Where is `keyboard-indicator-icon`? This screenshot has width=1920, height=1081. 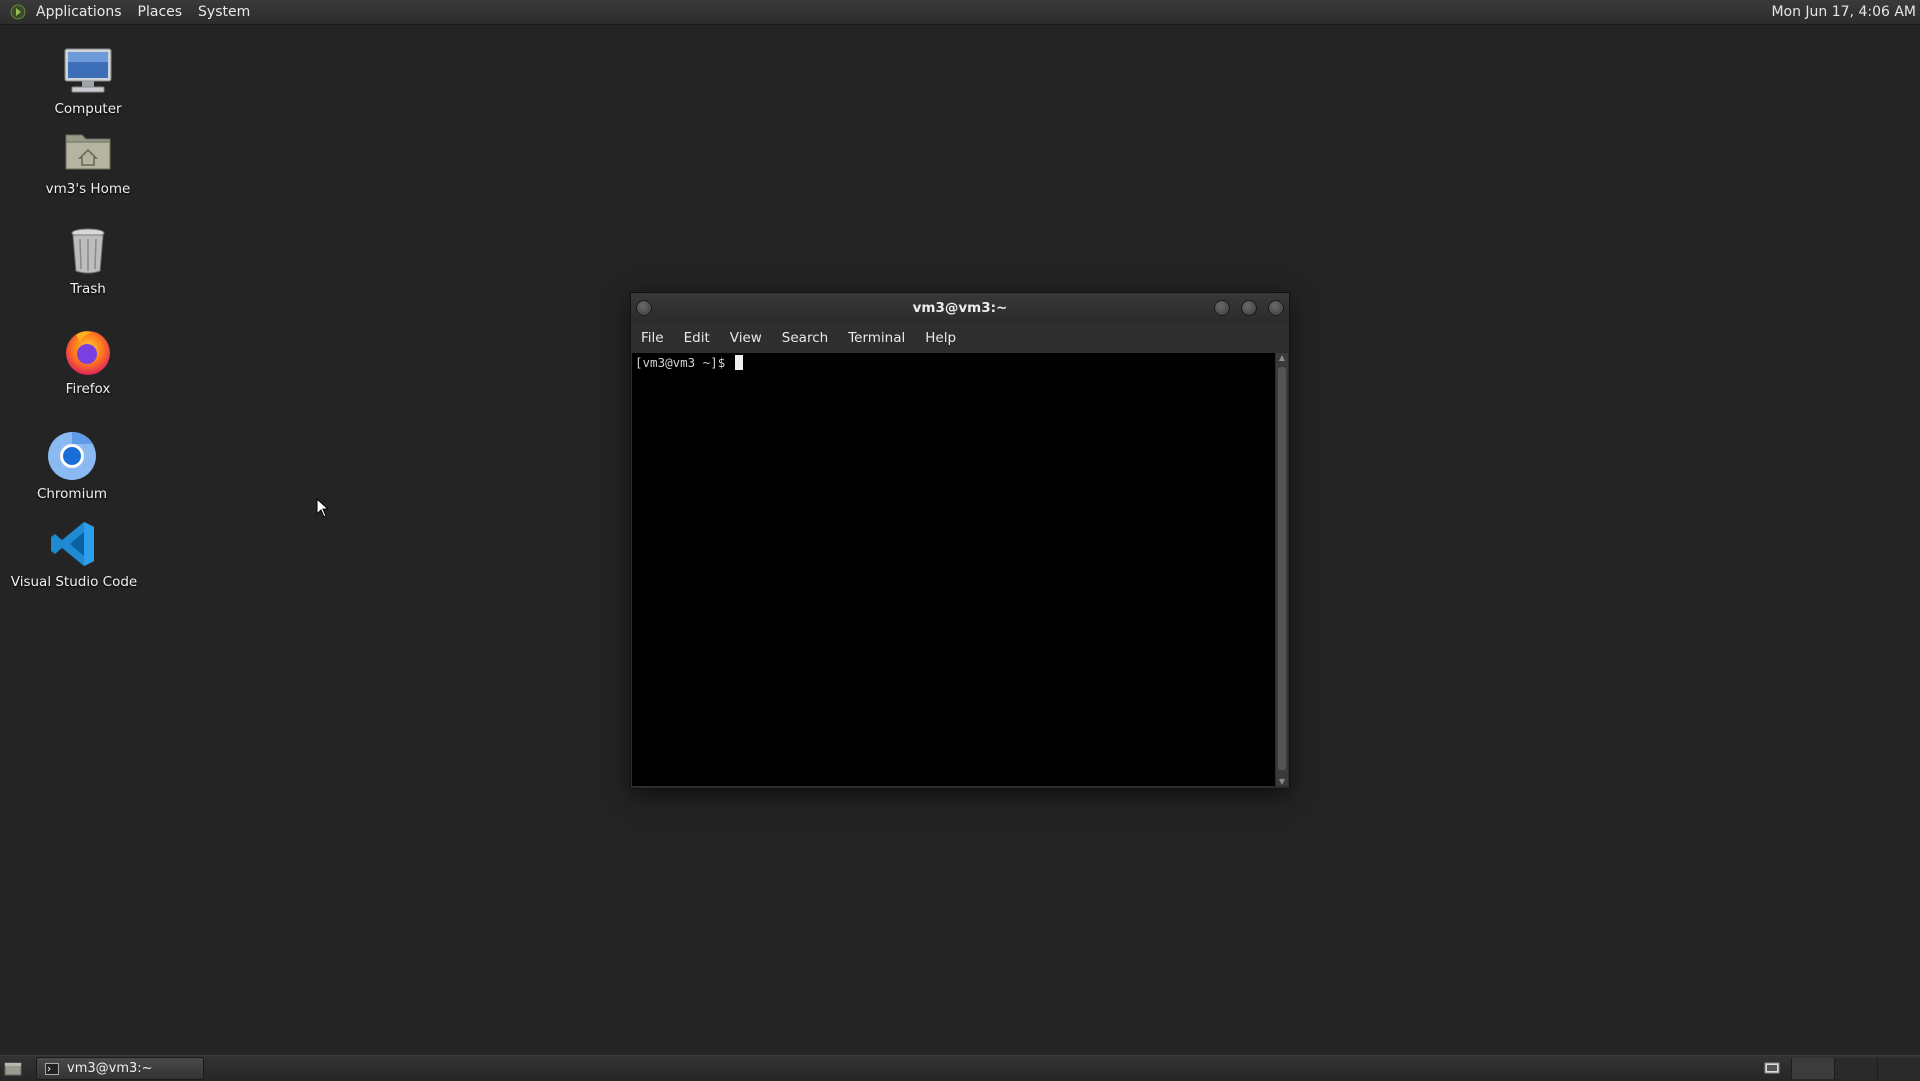 keyboard-indicator-icon is located at coordinates (1772, 1068).